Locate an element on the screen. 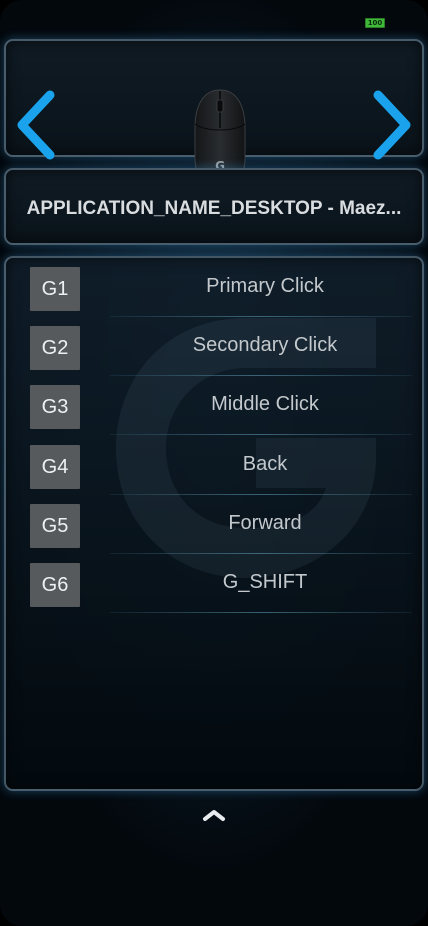 Image resolution: width=428 pixels, height=926 pixels. assignment-action: Middle Click is located at coordinates (265, 404).